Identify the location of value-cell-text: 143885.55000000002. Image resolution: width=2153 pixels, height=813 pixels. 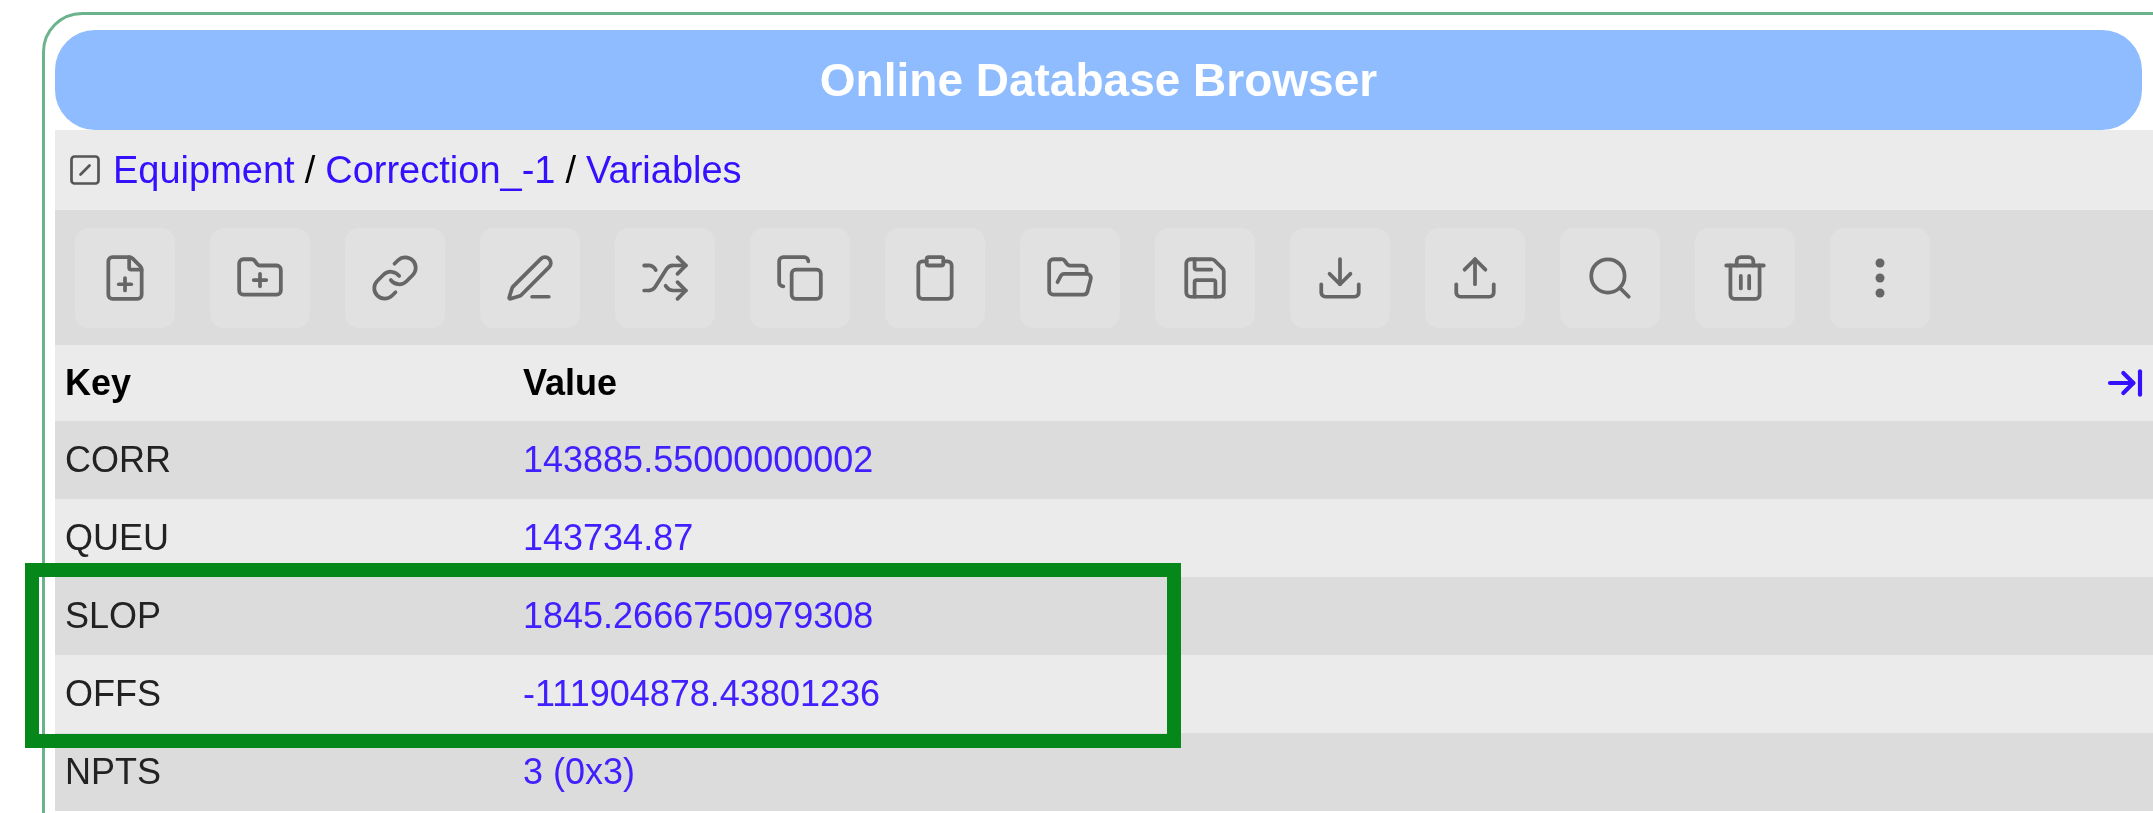
(698, 460).